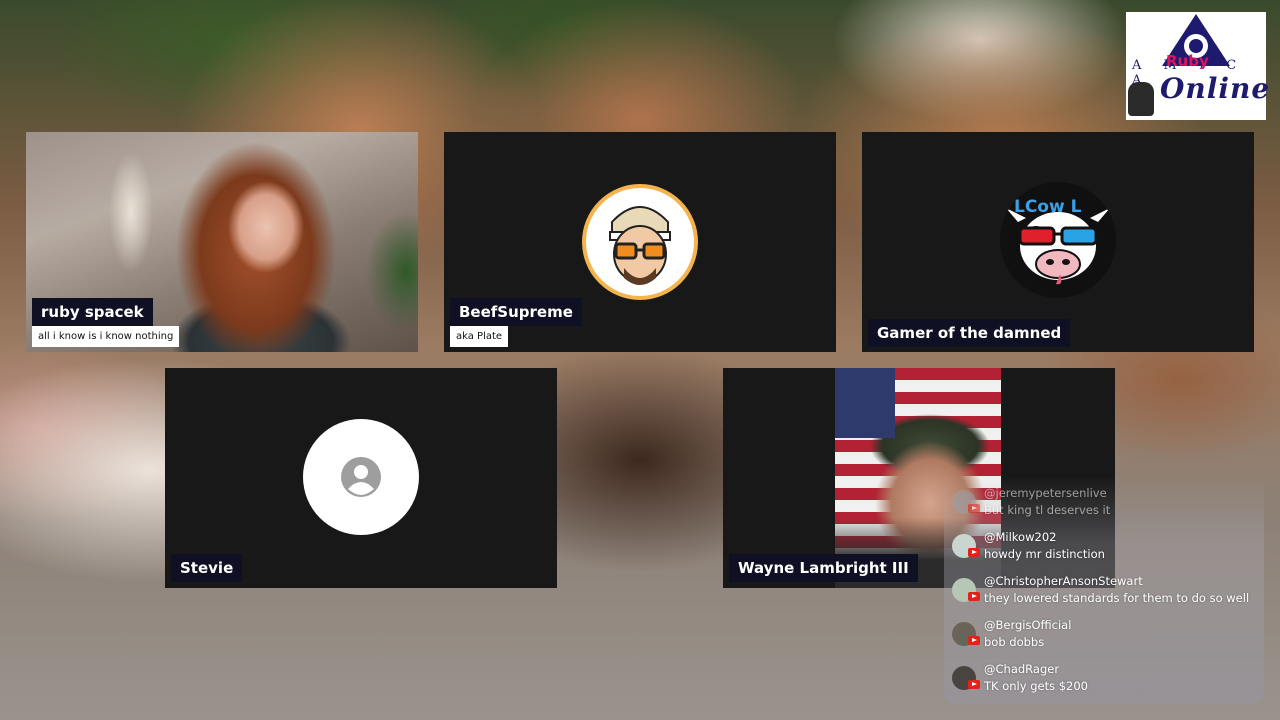 The height and width of the screenshot is (720, 1280). I want to click on participant-tile-stevie: Stevie, so click(361, 478).